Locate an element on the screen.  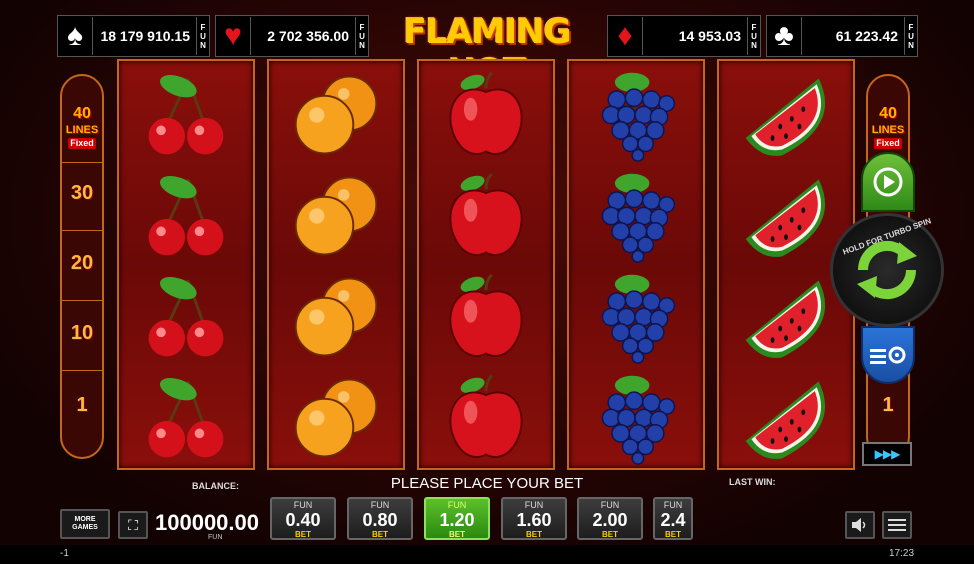
balance-unit: FUN is located at coordinates (215, 537).